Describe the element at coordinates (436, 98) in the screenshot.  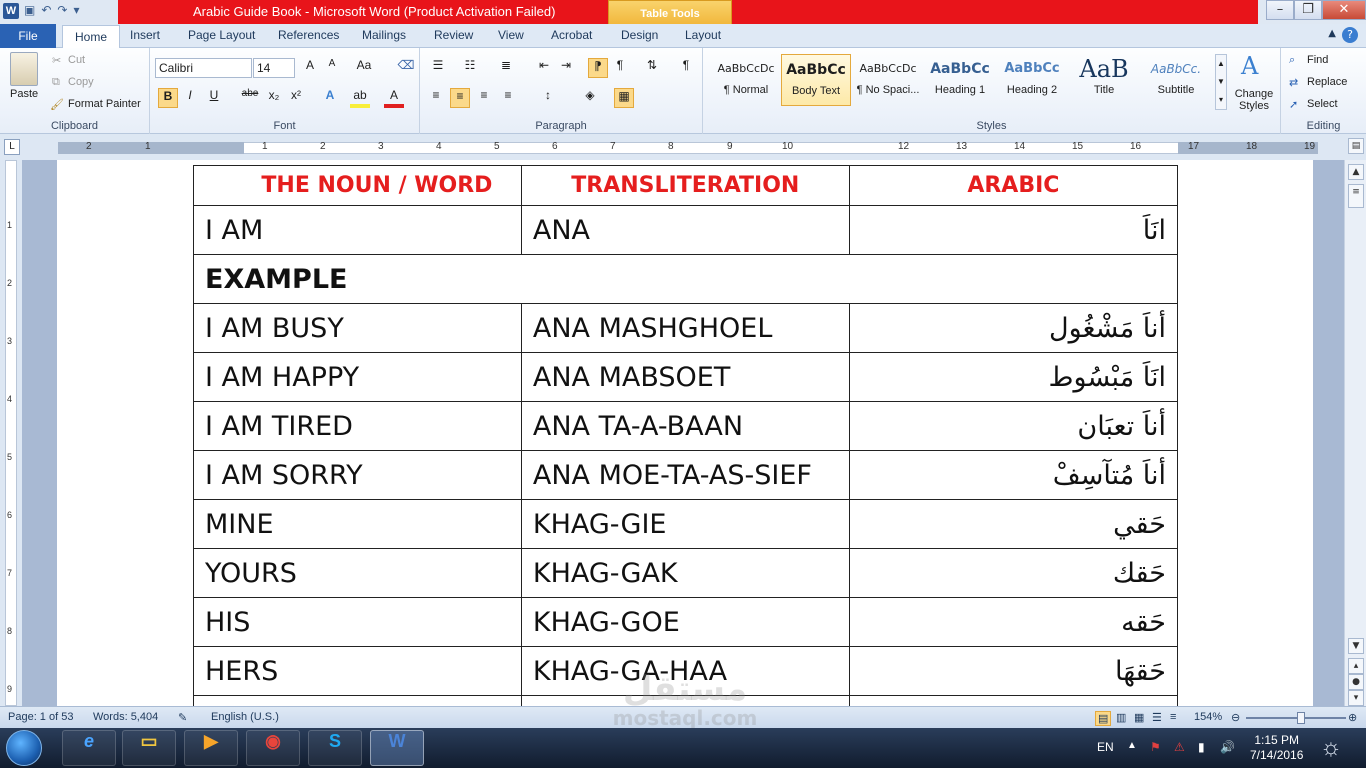
I see `align-left-icon: ≡` at that location.